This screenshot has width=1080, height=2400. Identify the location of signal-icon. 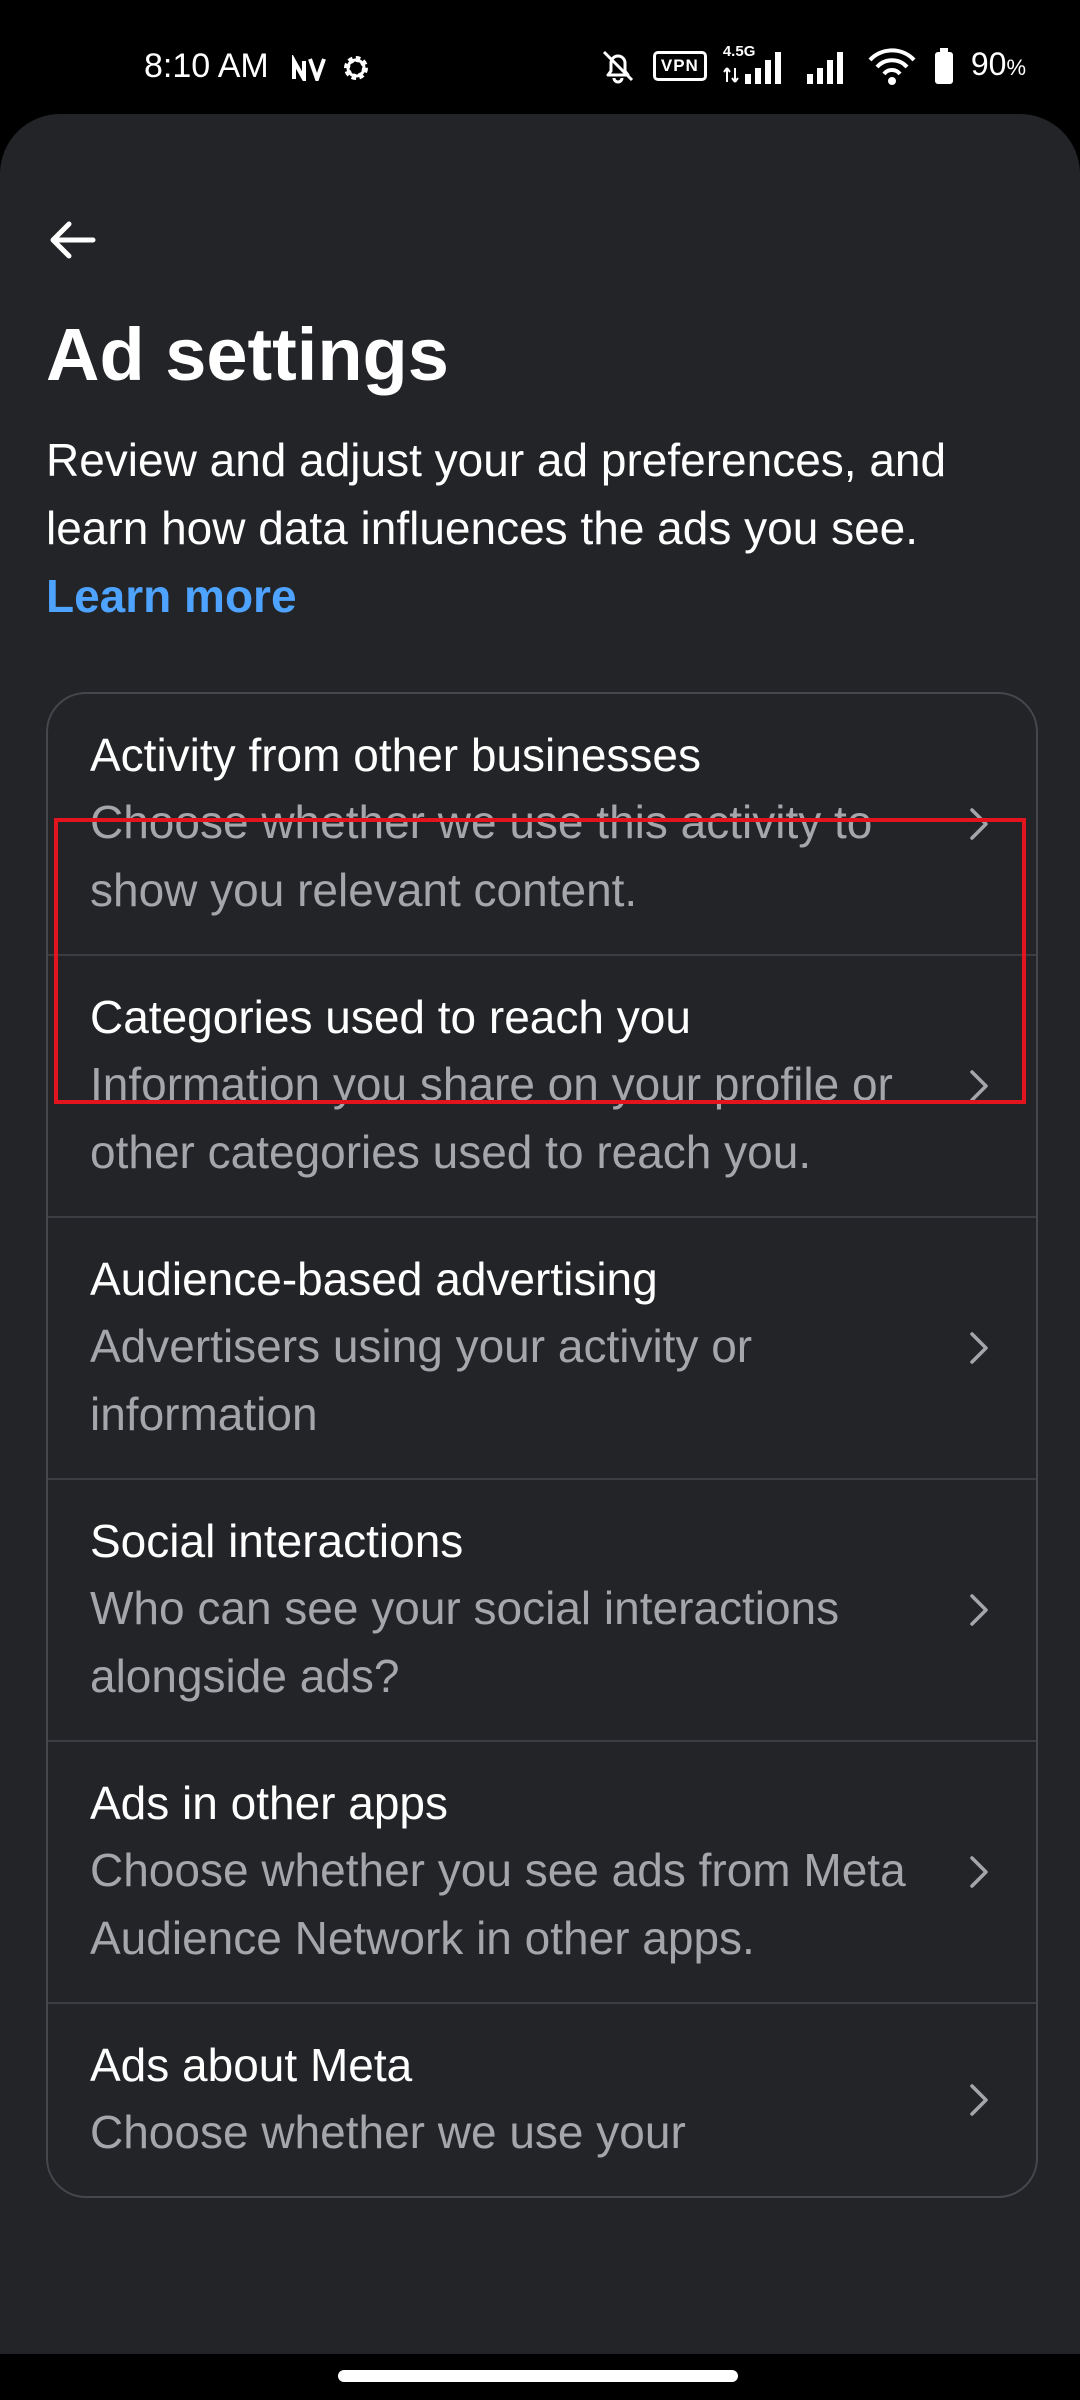
(824, 68).